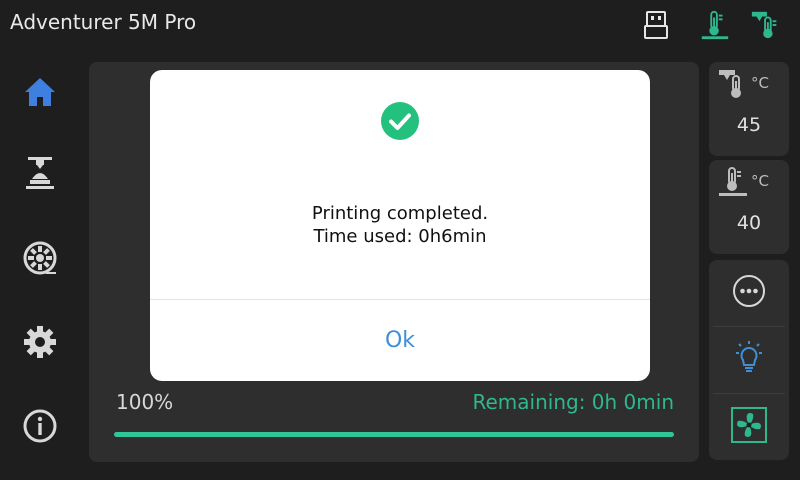 The image size is (800, 480). I want to click on dialog-message: Printing completed. Time used: 0h6min, so click(400, 225).